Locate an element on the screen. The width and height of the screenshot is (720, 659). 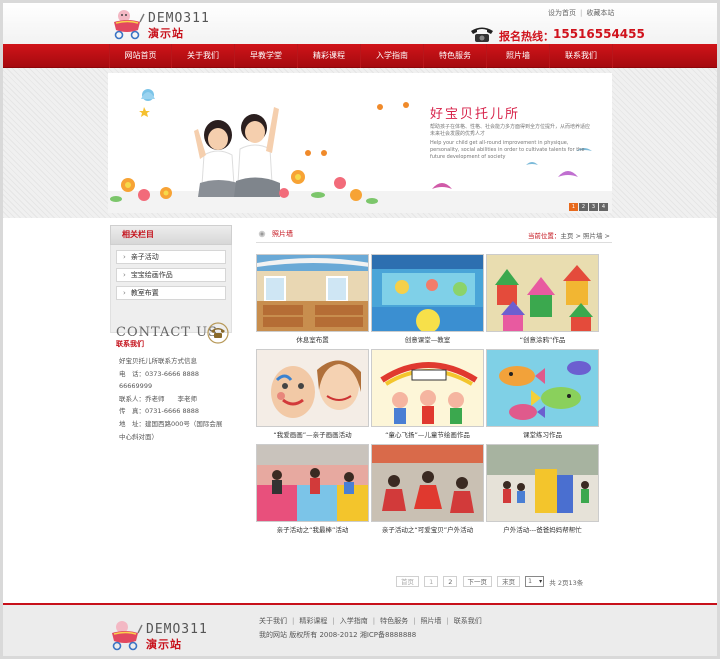
nav-services: 特色服务 is located at coordinates (455, 56).